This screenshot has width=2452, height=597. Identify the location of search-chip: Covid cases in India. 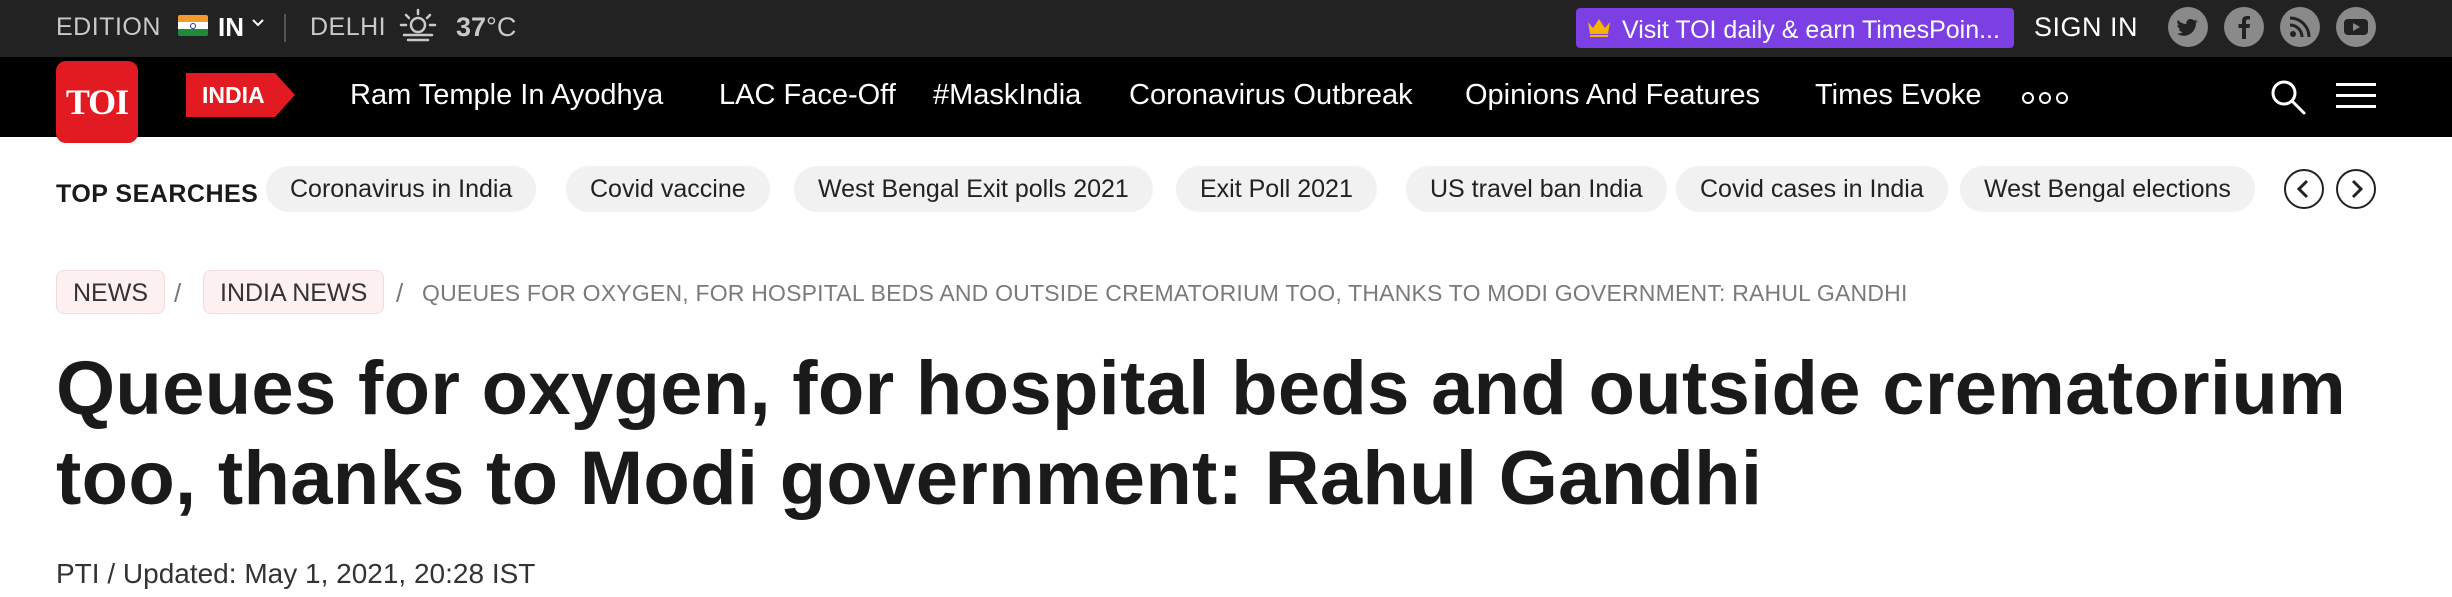
(1812, 189).